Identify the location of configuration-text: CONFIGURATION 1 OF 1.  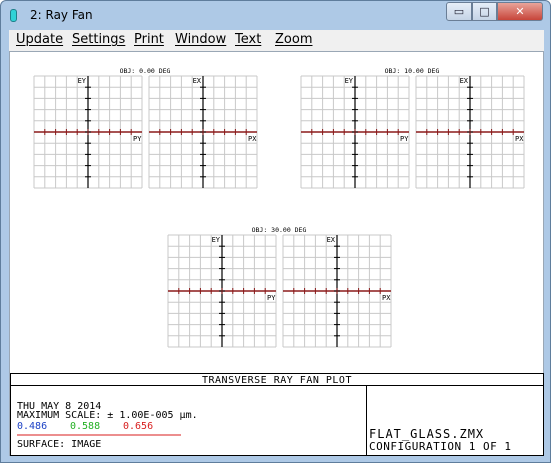
(440, 446).